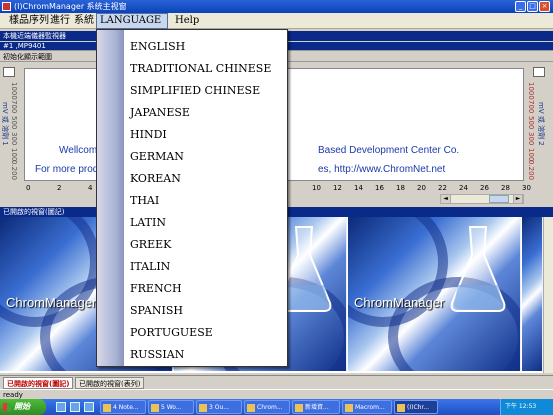 This screenshot has width=553, height=415. What do you see at coordinates (70, 6) in the screenshot?
I see `window-title: (I)ChromManager 系统主视窗` at bounding box center [70, 6].